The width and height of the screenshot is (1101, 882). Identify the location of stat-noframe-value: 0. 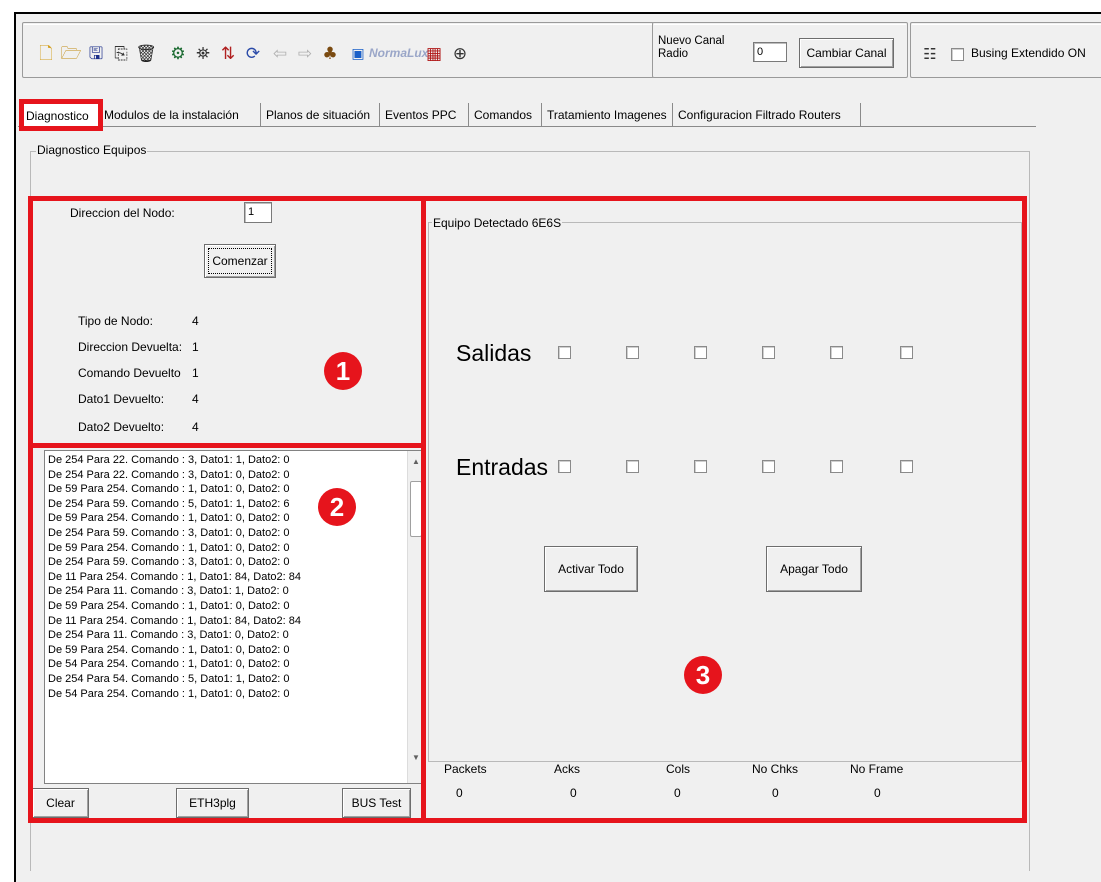
(877, 793).